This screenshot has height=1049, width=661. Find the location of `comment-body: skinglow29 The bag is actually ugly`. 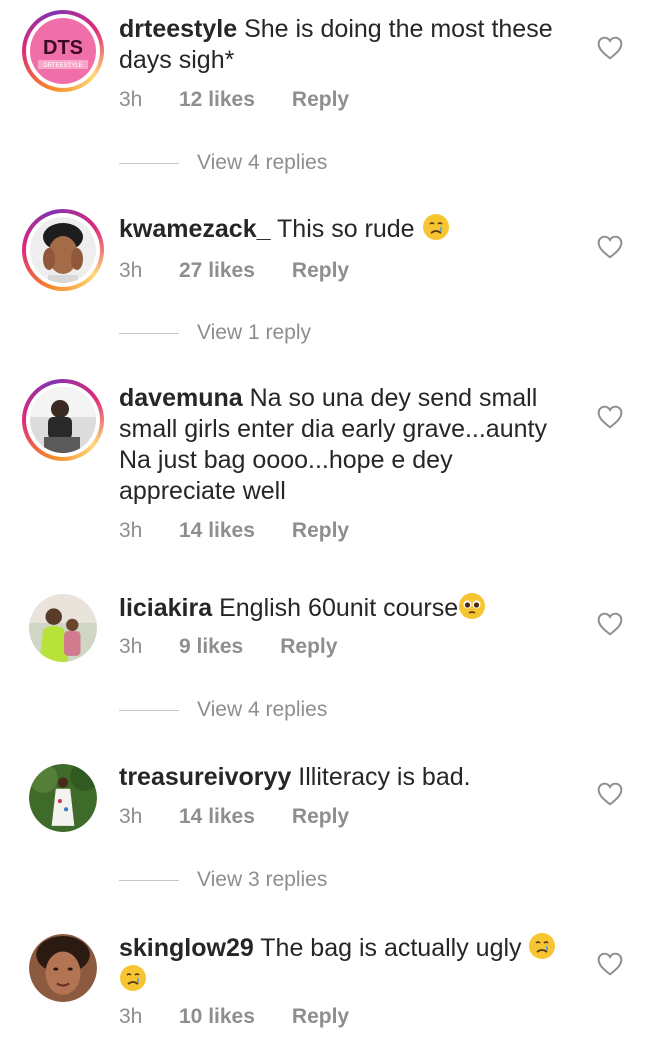

comment-body: skinglow29 The bag is actually ugly is located at coordinates (344, 964).